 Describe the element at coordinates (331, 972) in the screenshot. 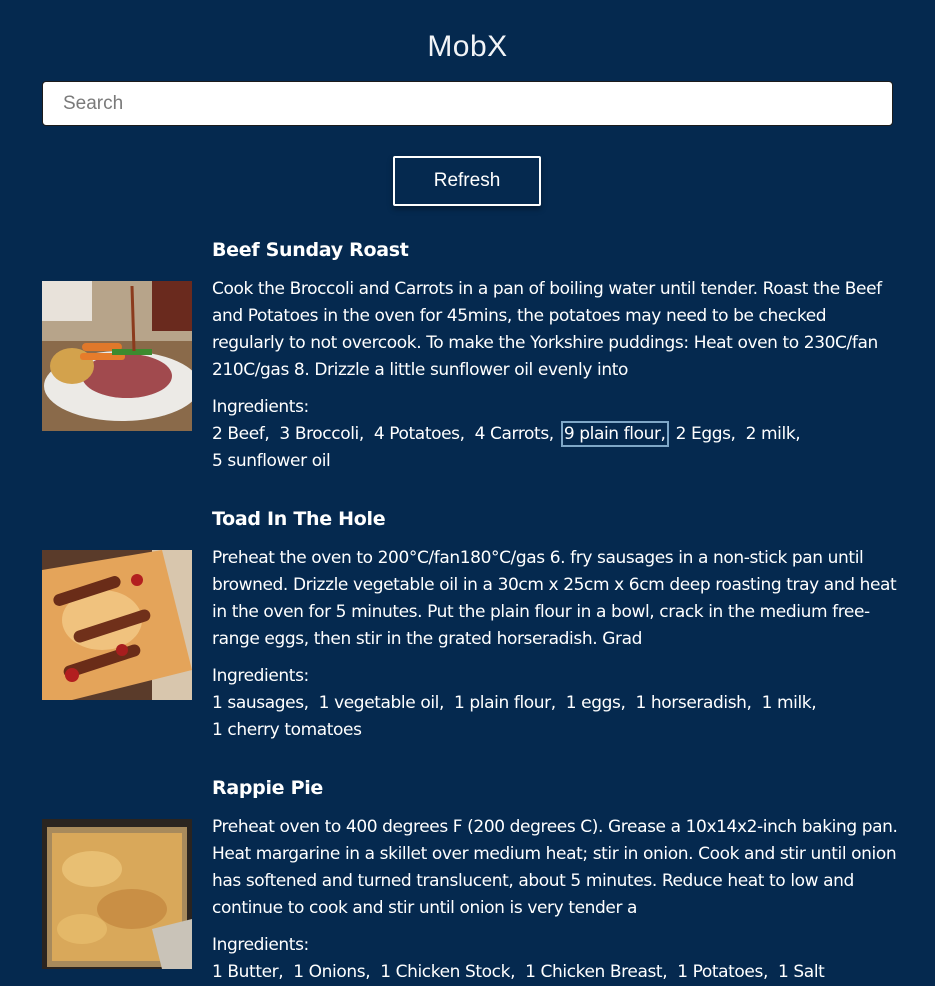

I see `ingredient-item: 1 Onions,` at that location.